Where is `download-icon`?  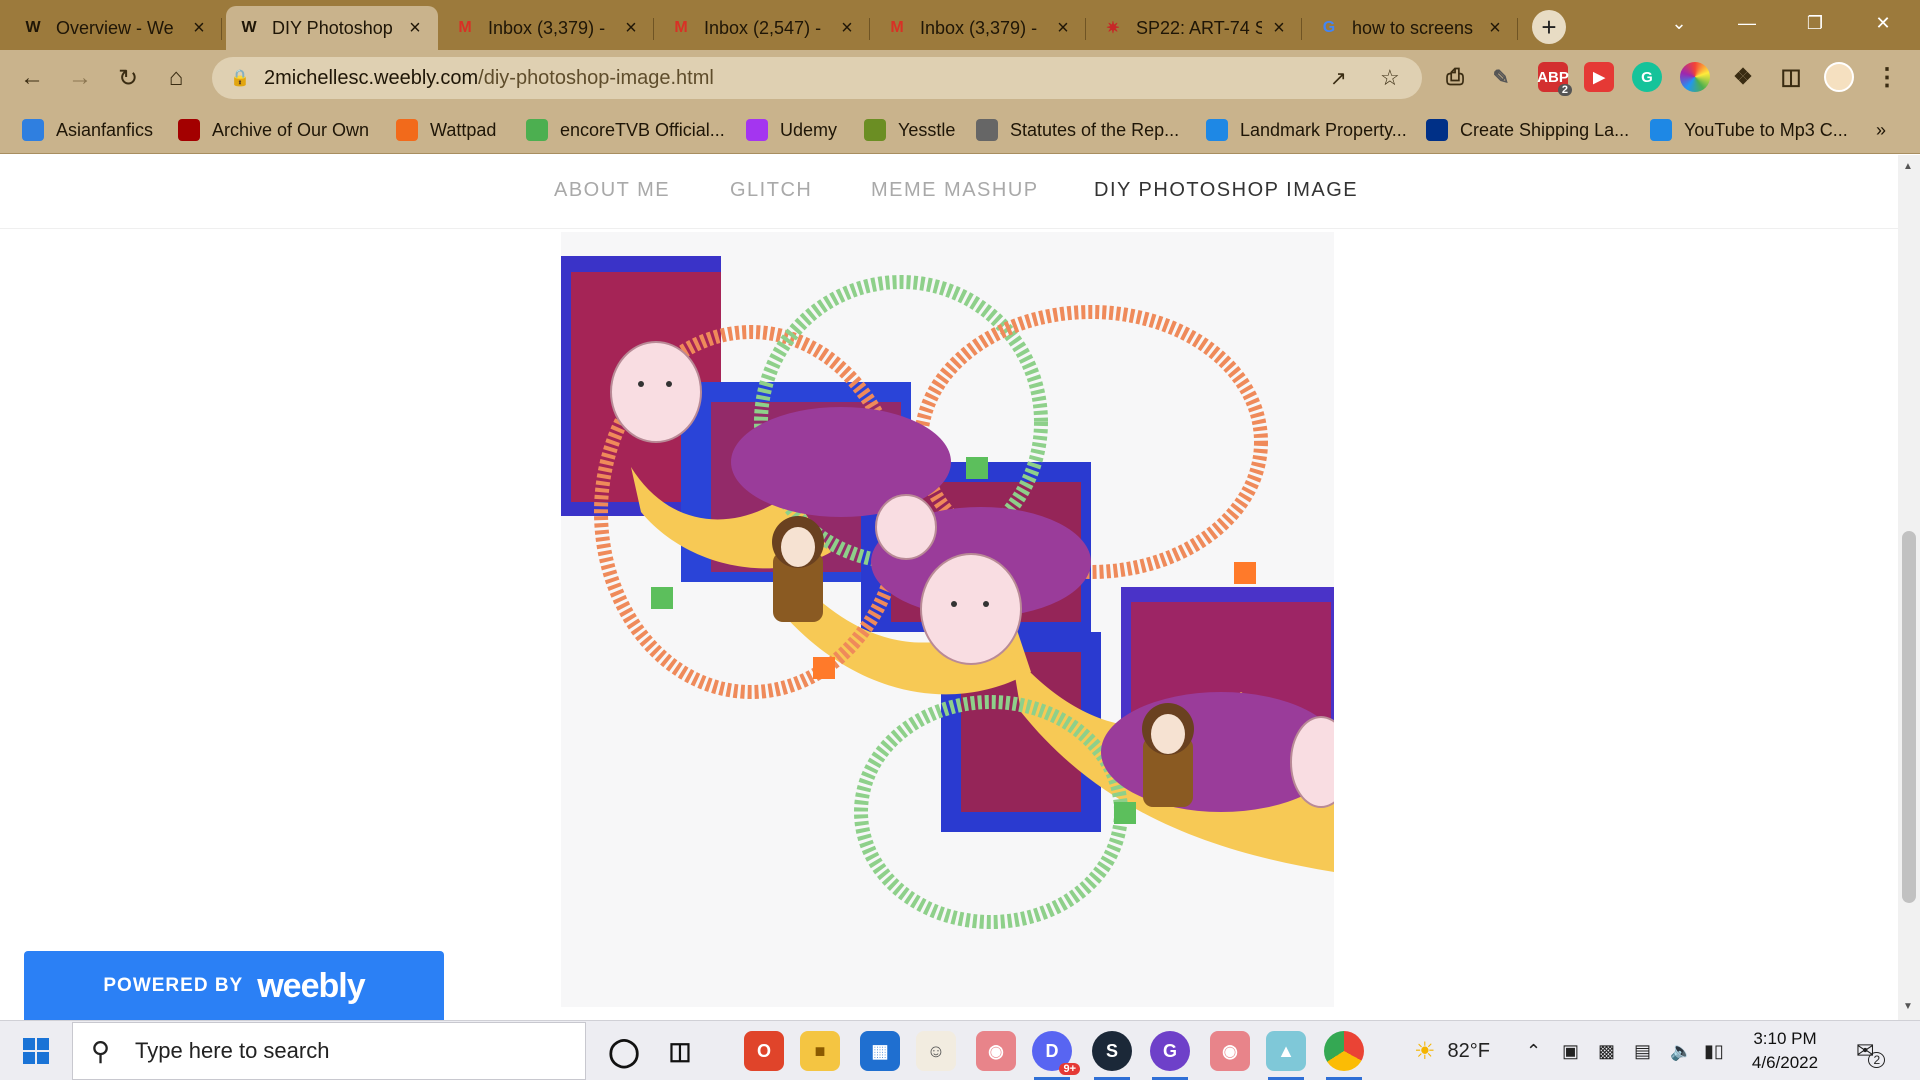
download-icon is located at coordinates (1661, 130).